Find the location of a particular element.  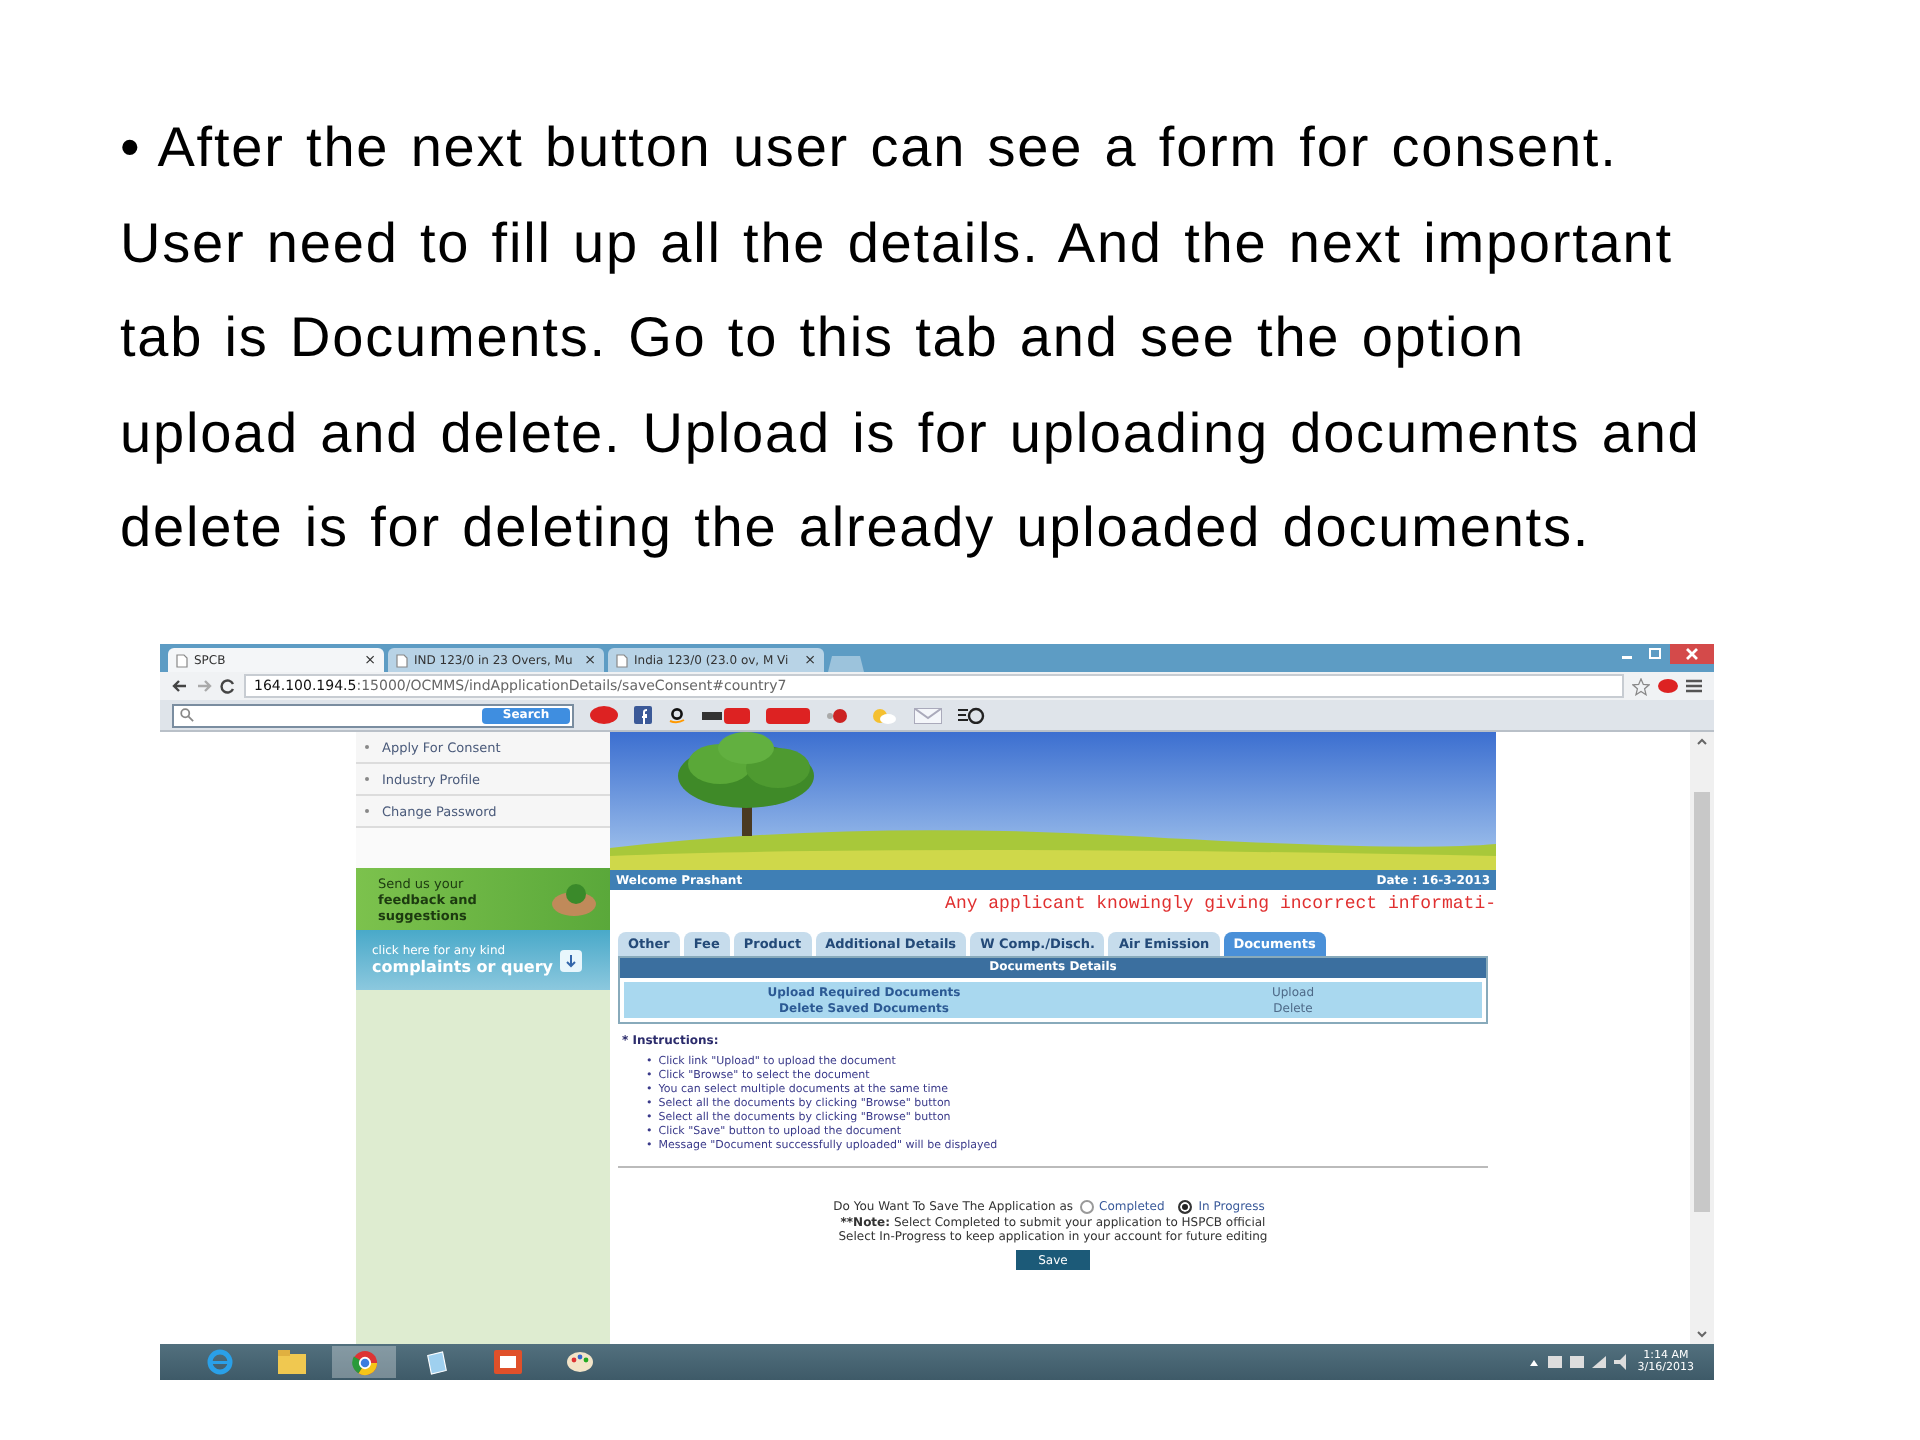

taskbar-app is located at coordinates (364, 1362).